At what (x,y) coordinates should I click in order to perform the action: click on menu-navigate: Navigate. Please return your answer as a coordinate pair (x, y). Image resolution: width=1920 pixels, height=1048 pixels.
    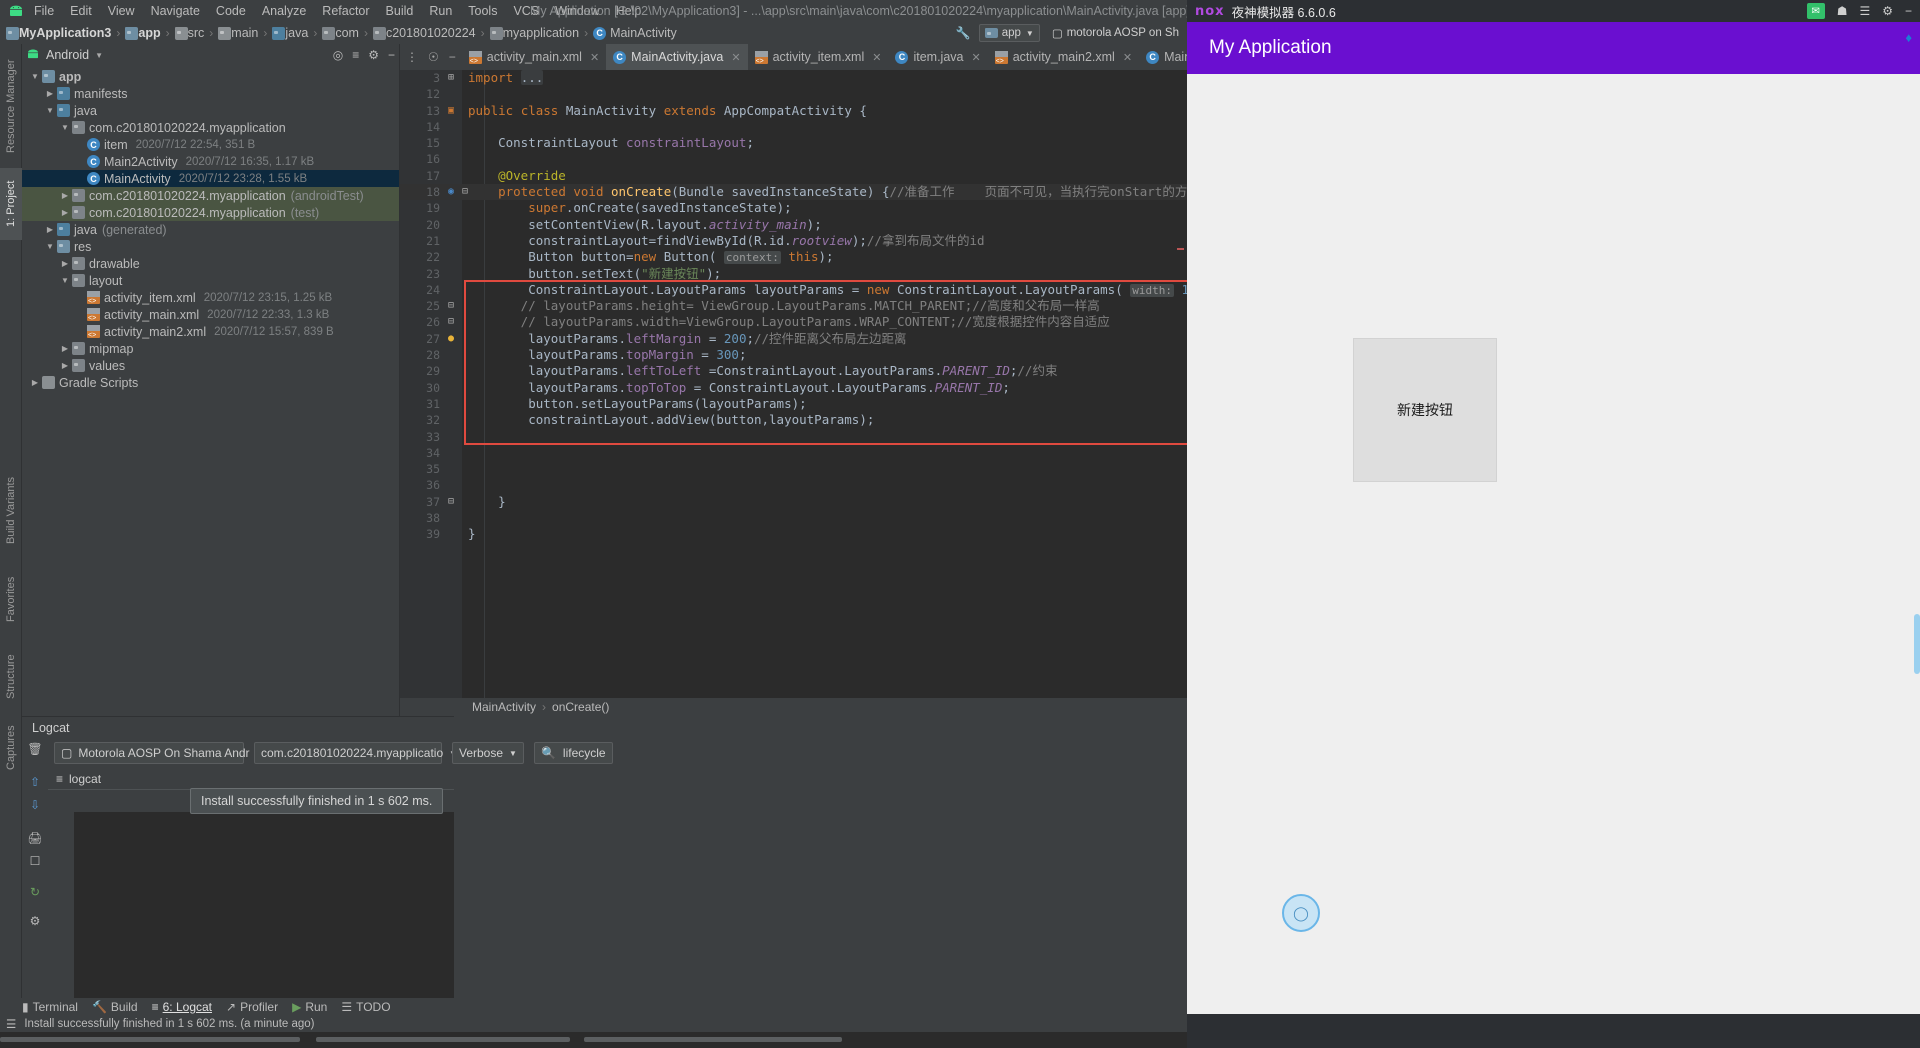
    Looking at the image, I should click on (175, 11).